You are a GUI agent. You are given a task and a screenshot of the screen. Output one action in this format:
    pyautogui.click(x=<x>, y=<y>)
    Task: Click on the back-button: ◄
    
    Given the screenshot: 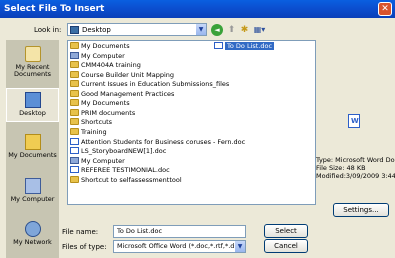 What is the action you would take?
    pyautogui.click(x=217, y=30)
    